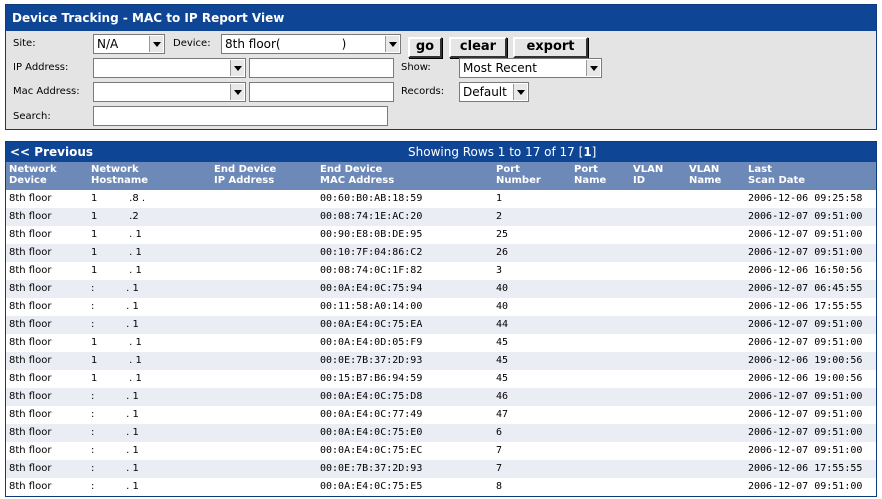  What do you see at coordinates (371, 378) in the screenshot?
I see `mac-address-cell: 00:15:B7:B6:94:59` at bounding box center [371, 378].